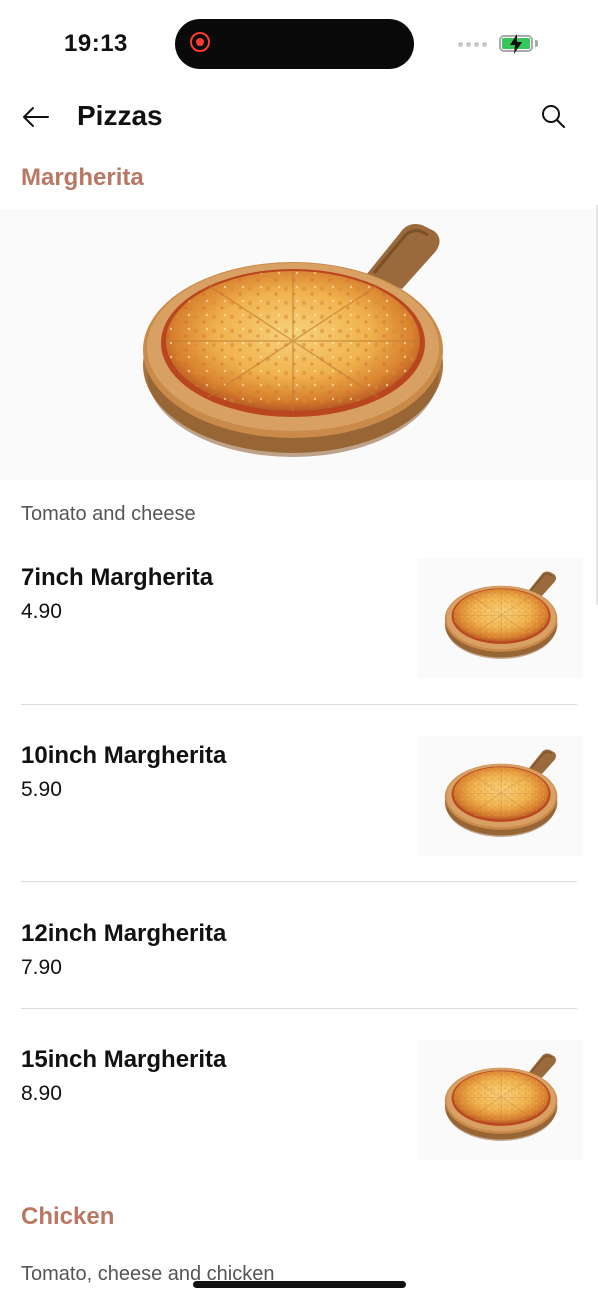 This screenshot has width=598, height=1300. Describe the element at coordinates (41, 611) in the screenshot. I see `item-price: 4.90` at that location.